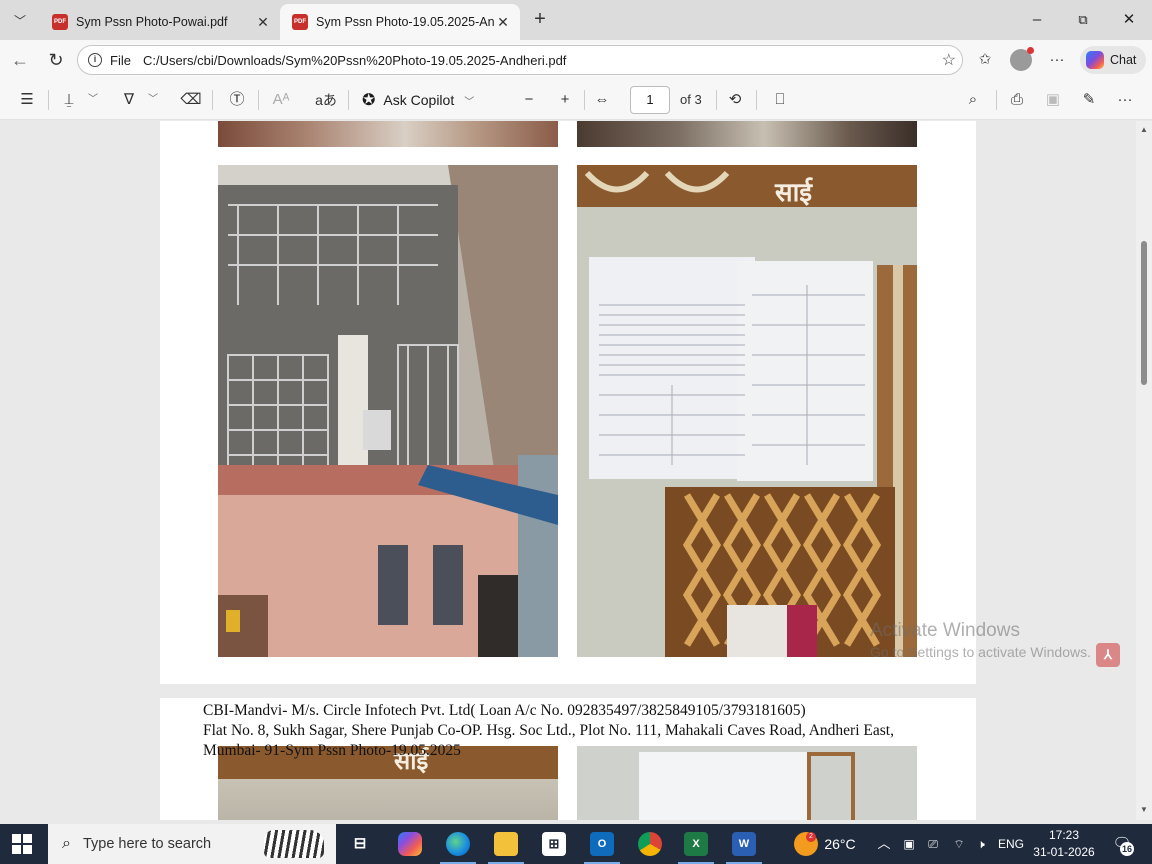 The width and height of the screenshot is (1152, 864). What do you see at coordinates (780, 100) in the screenshot?
I see `page-view-icon: ⎕` at bounding box center [780, 100].